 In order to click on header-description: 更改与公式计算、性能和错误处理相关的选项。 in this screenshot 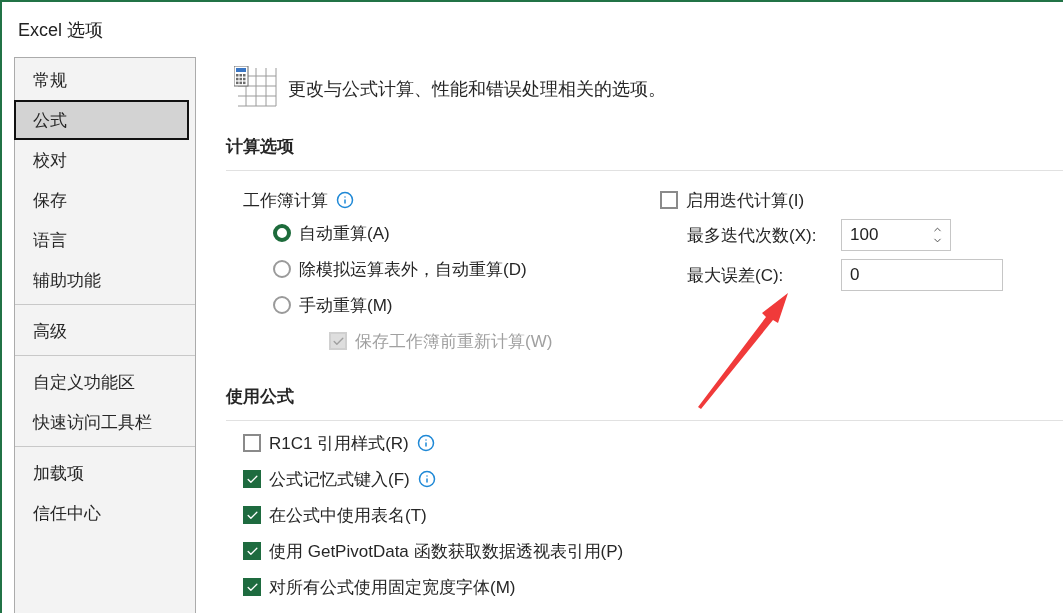, I will do `click(477, 89)`.